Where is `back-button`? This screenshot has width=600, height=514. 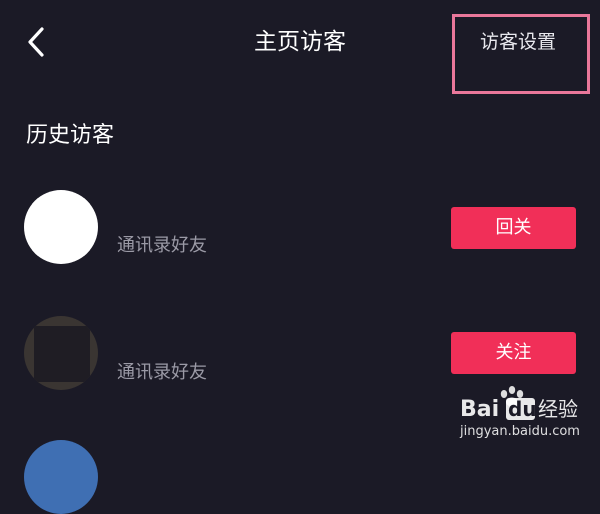 back-button is located at coordinates (37, 42).